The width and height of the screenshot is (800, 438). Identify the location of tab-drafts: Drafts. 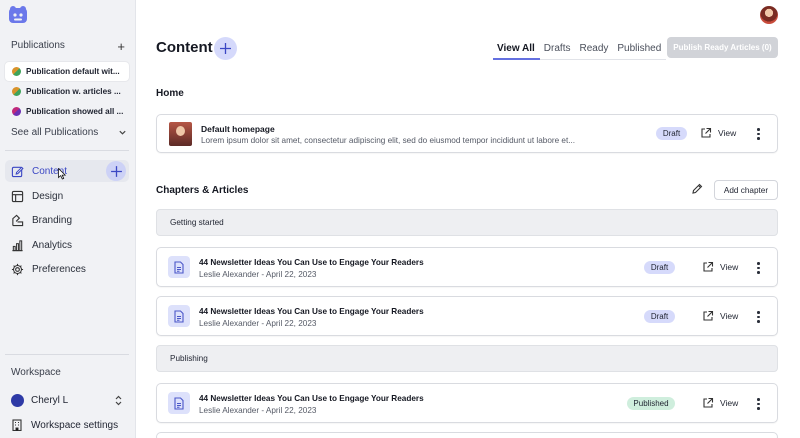
(558, 49).